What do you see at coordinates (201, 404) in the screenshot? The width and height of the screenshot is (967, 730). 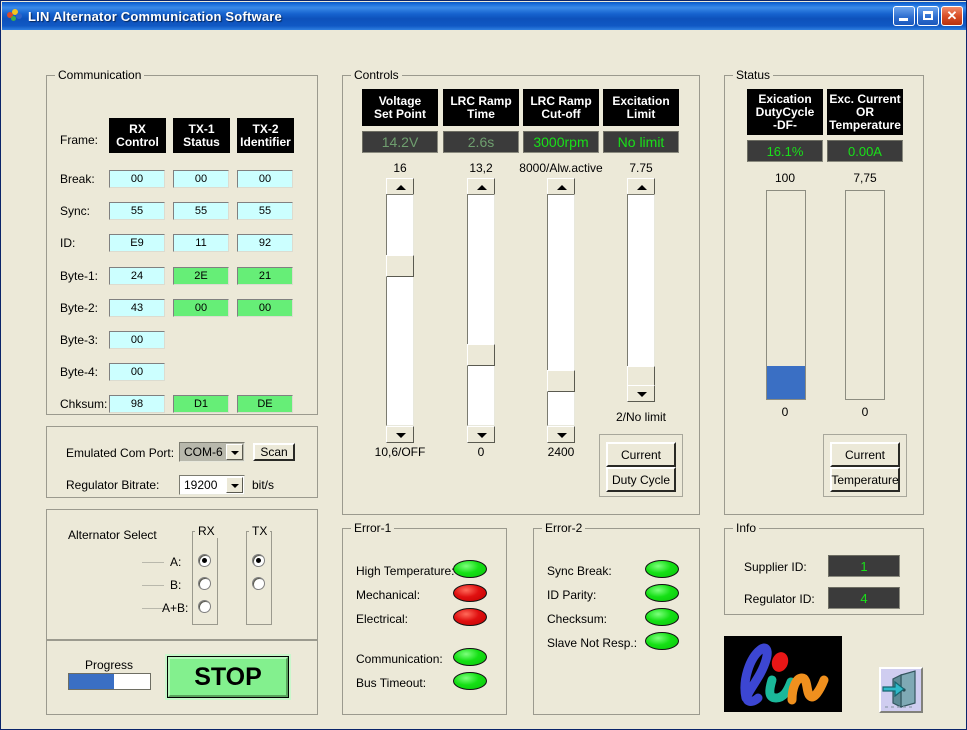 I see `cell-chksum-tx1: D1` at bounding box center [201, 404].